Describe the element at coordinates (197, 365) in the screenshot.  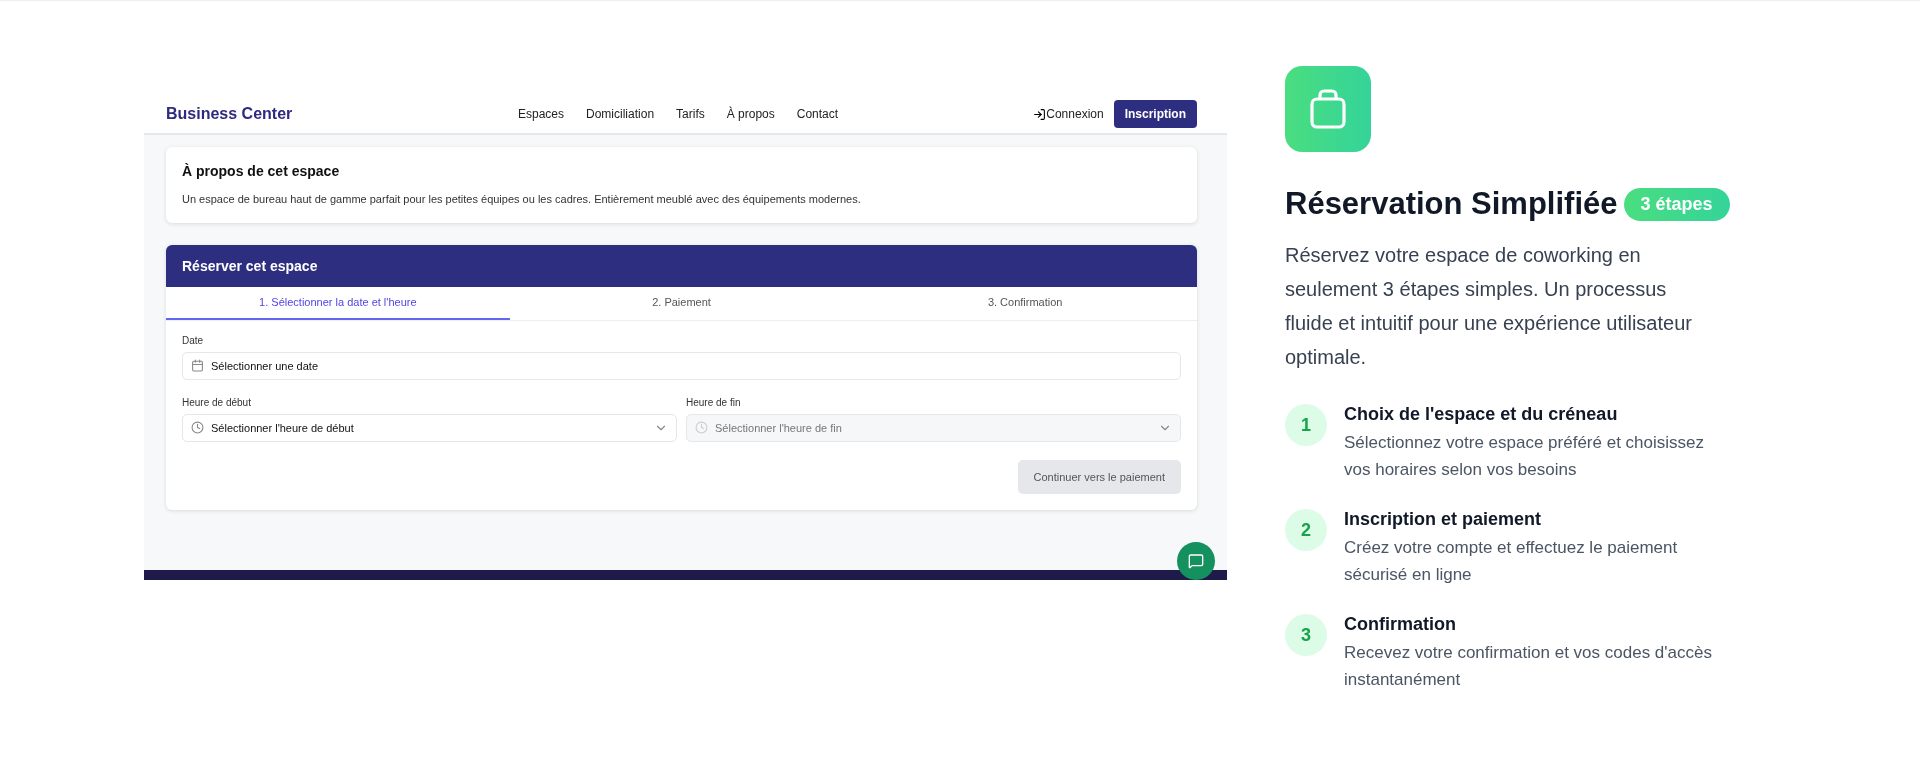
I see `calendar-icon` at that location.